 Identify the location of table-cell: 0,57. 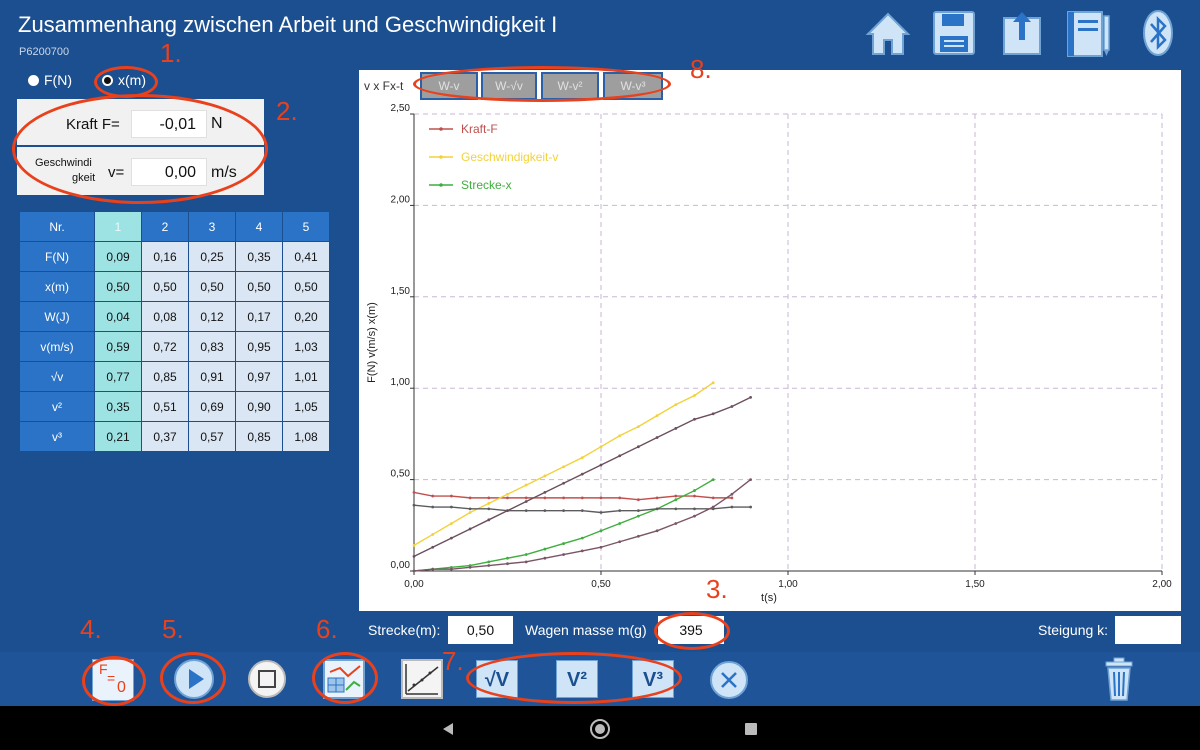
(212, 436).